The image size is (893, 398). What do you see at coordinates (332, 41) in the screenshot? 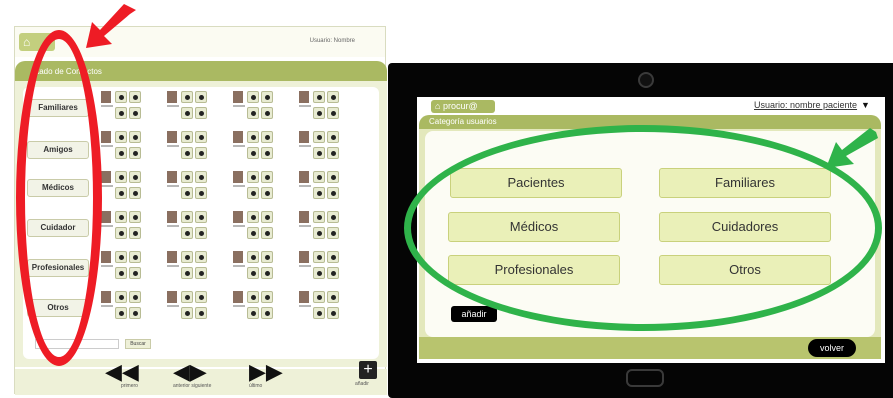
I see `user-label: Usuario: Nombre` at bounding box center [332, 41].